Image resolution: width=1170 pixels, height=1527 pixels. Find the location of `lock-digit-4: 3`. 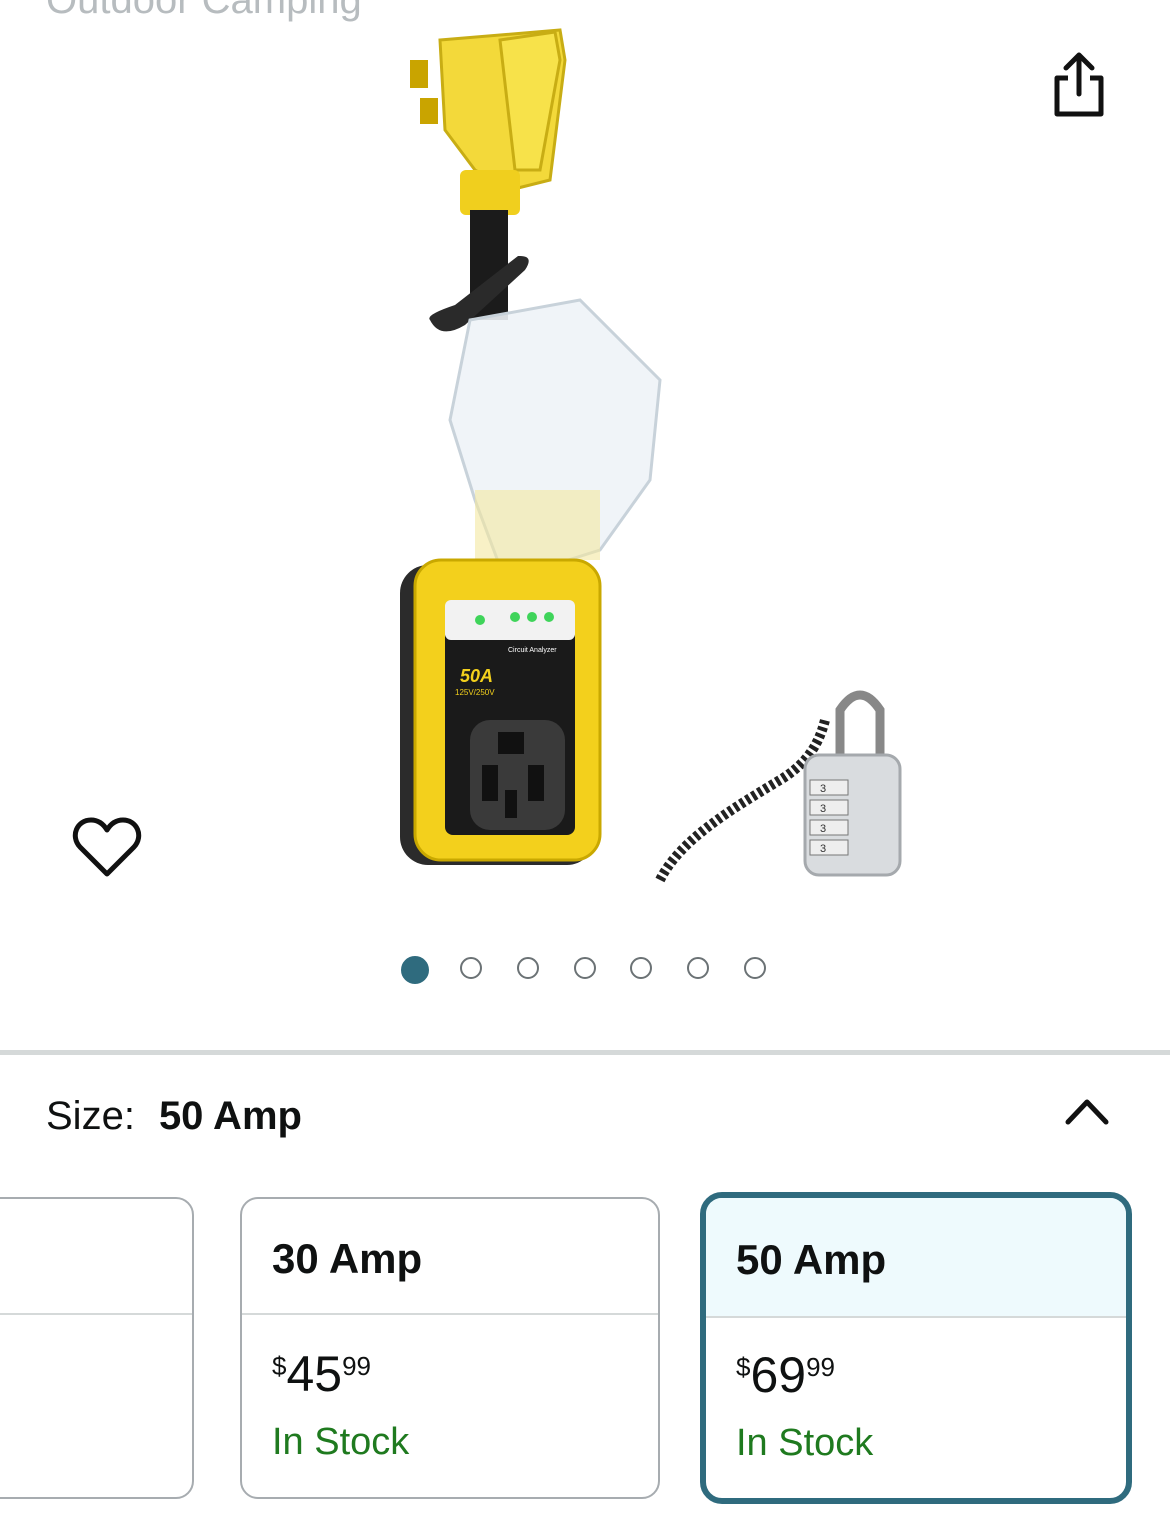

lock-digit-4: 3 is located at coordinates (823, 849).